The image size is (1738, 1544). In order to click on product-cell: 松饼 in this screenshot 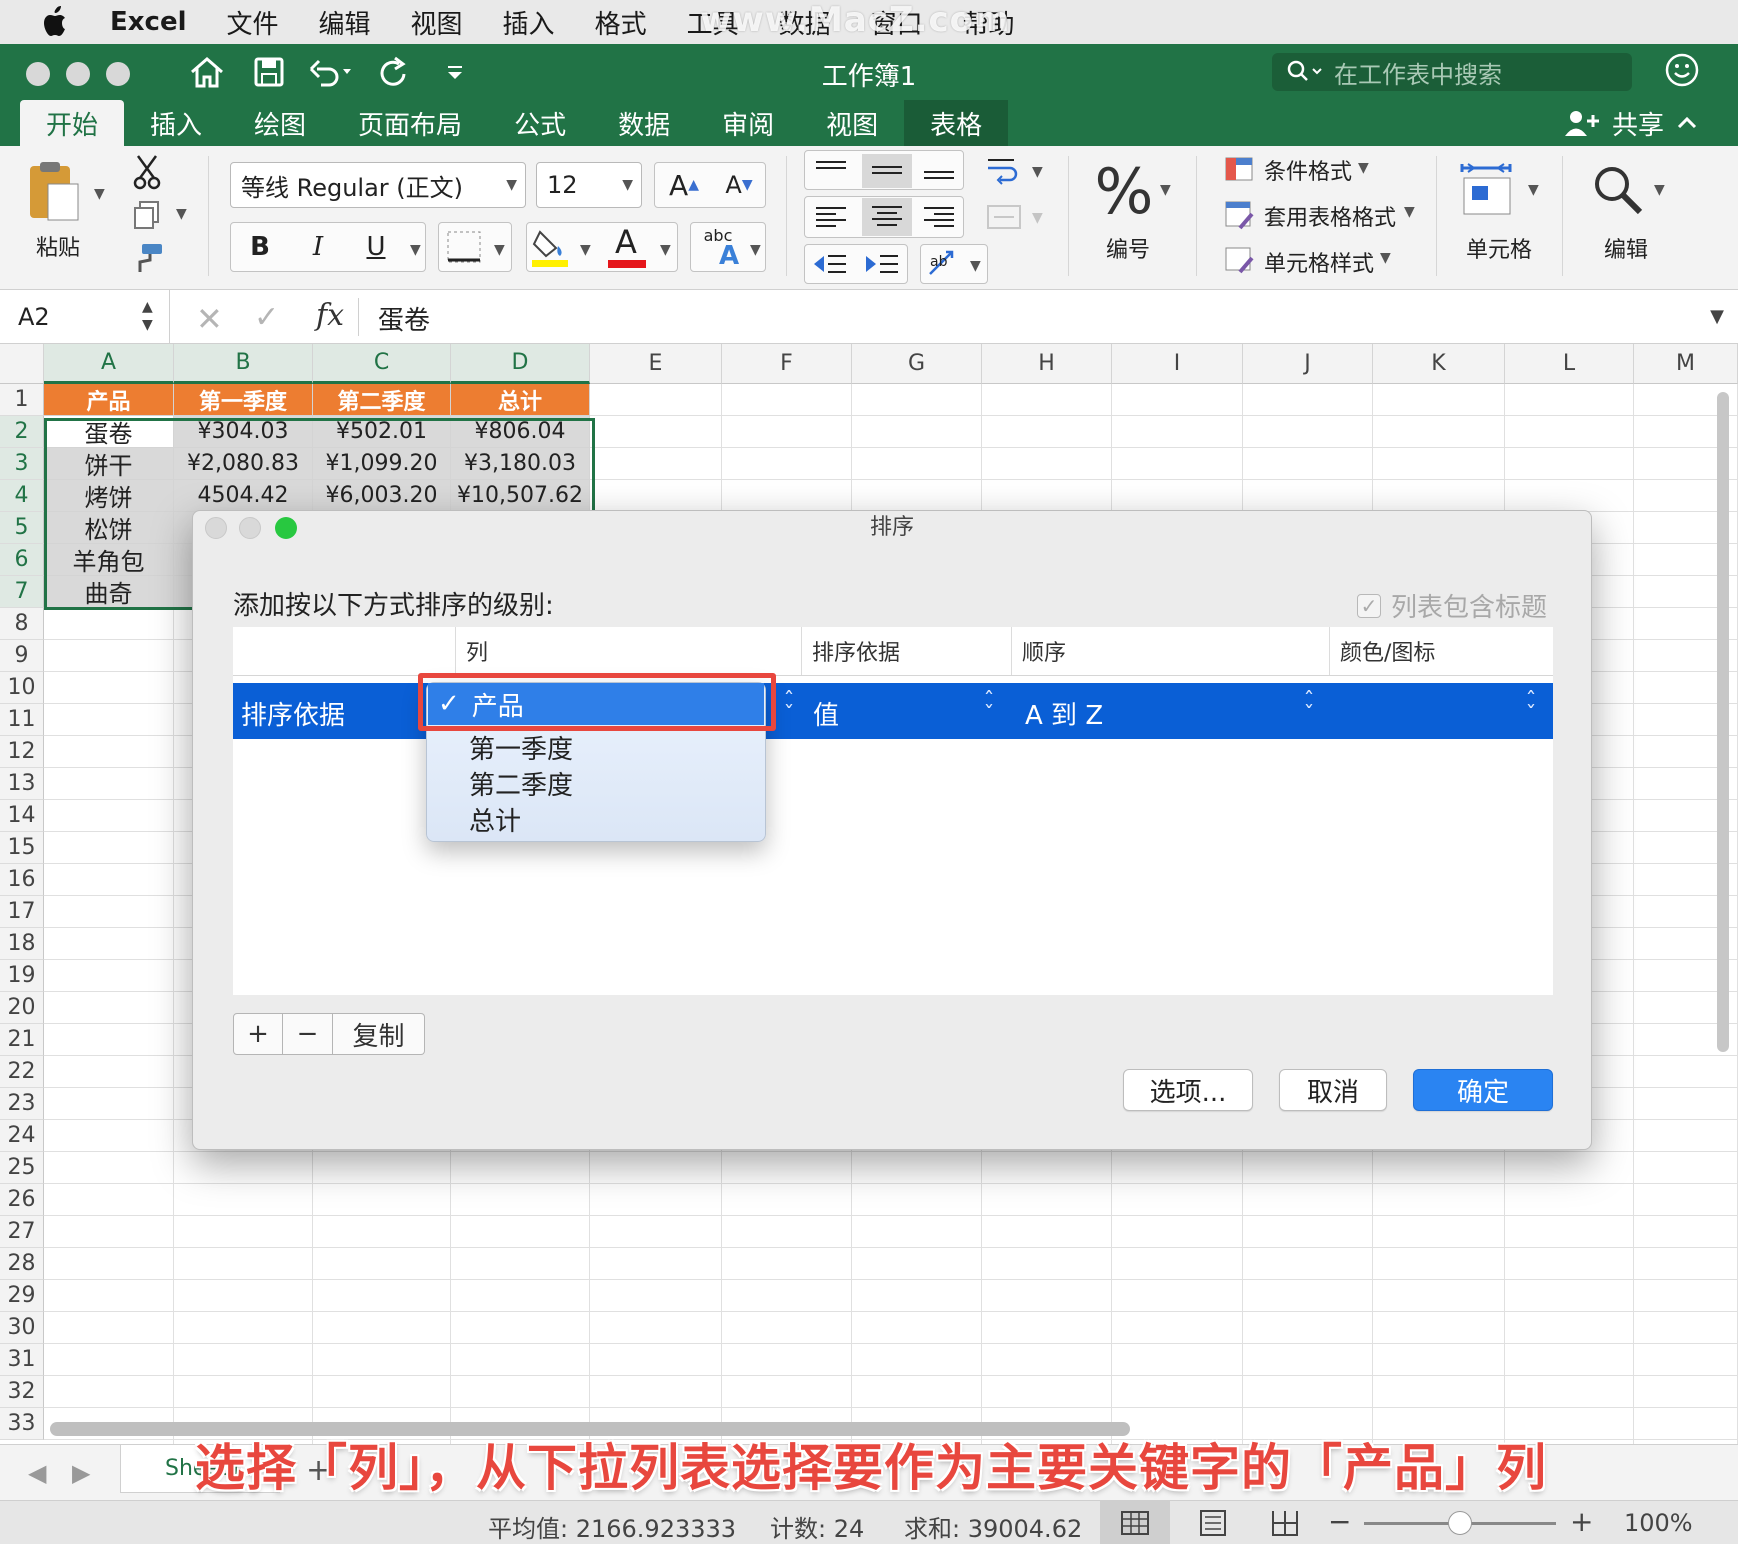, I will do `click(109, 528)`.